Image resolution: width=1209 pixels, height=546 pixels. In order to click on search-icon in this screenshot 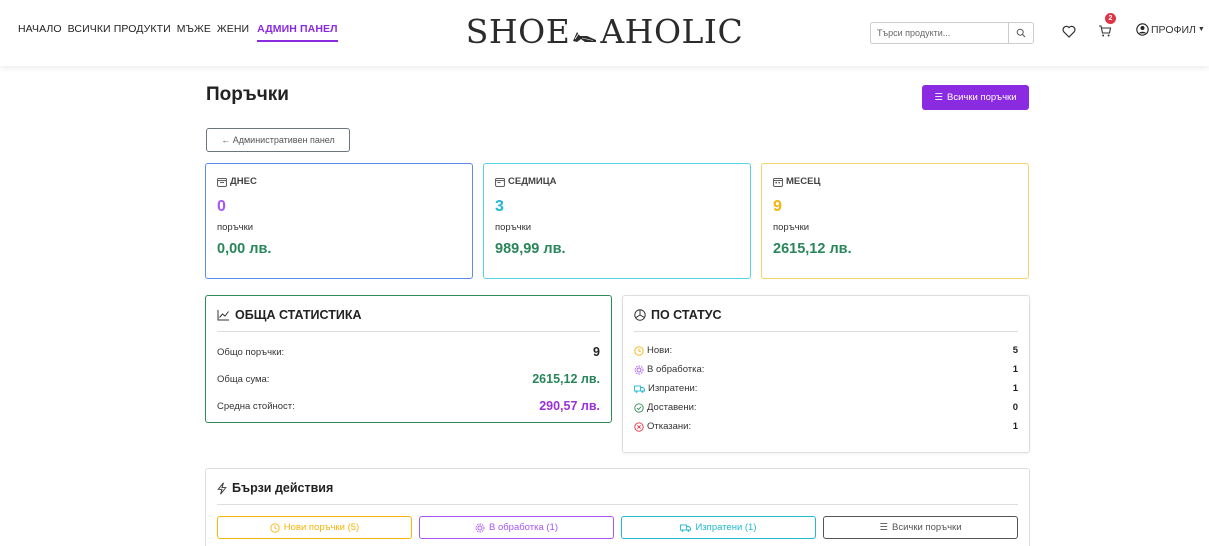, I will do `click(1021, 33)`.